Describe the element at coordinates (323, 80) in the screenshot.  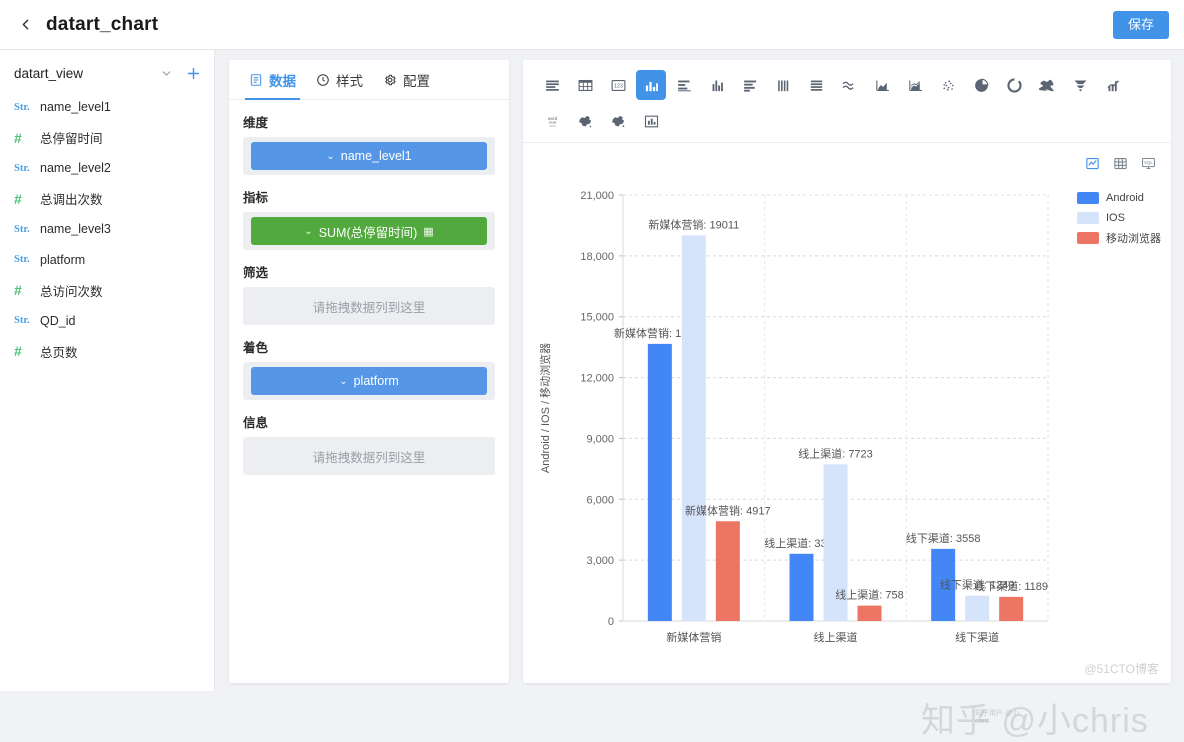
I see `palette-icon` at that location.